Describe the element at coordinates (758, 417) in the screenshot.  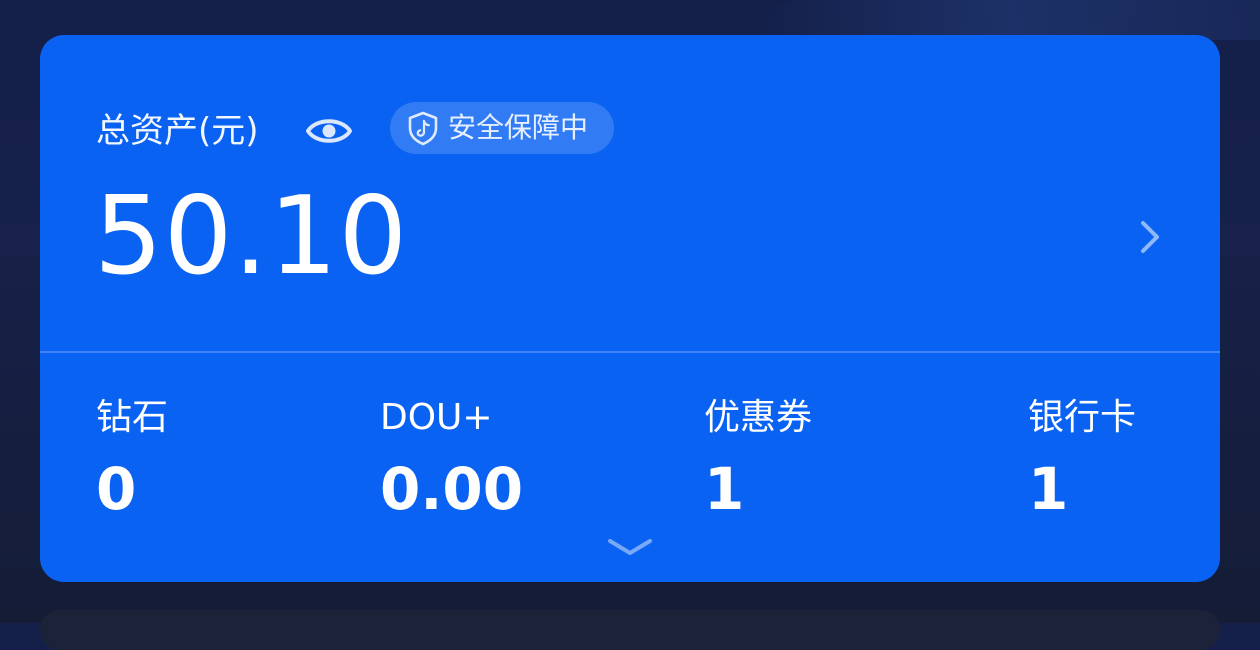
I see `stat-coupon-label: 优惠券` at that location.